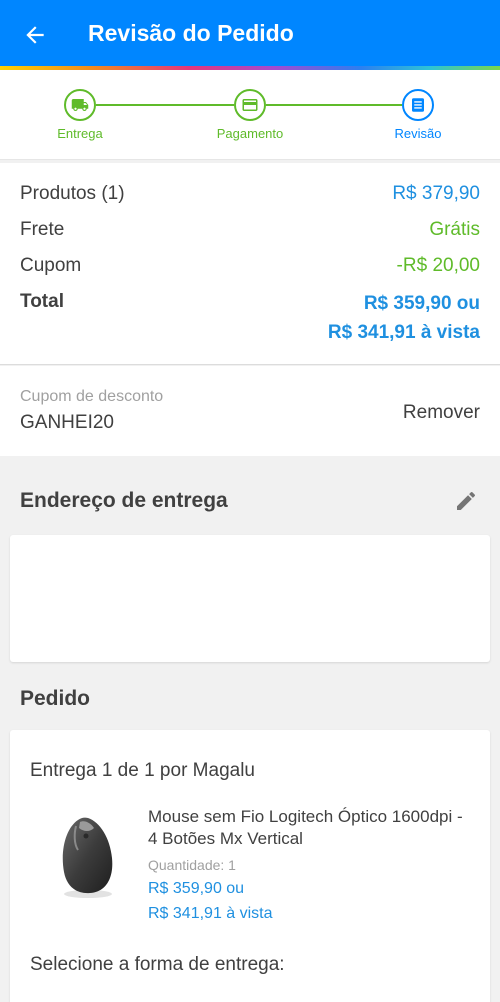 The height and width of the screenshot is (1002, 500). Describe the element at coordinates (210, 913) in the screenshot. I see `product-cash-price: R$ 341,91 à vista` at that location.